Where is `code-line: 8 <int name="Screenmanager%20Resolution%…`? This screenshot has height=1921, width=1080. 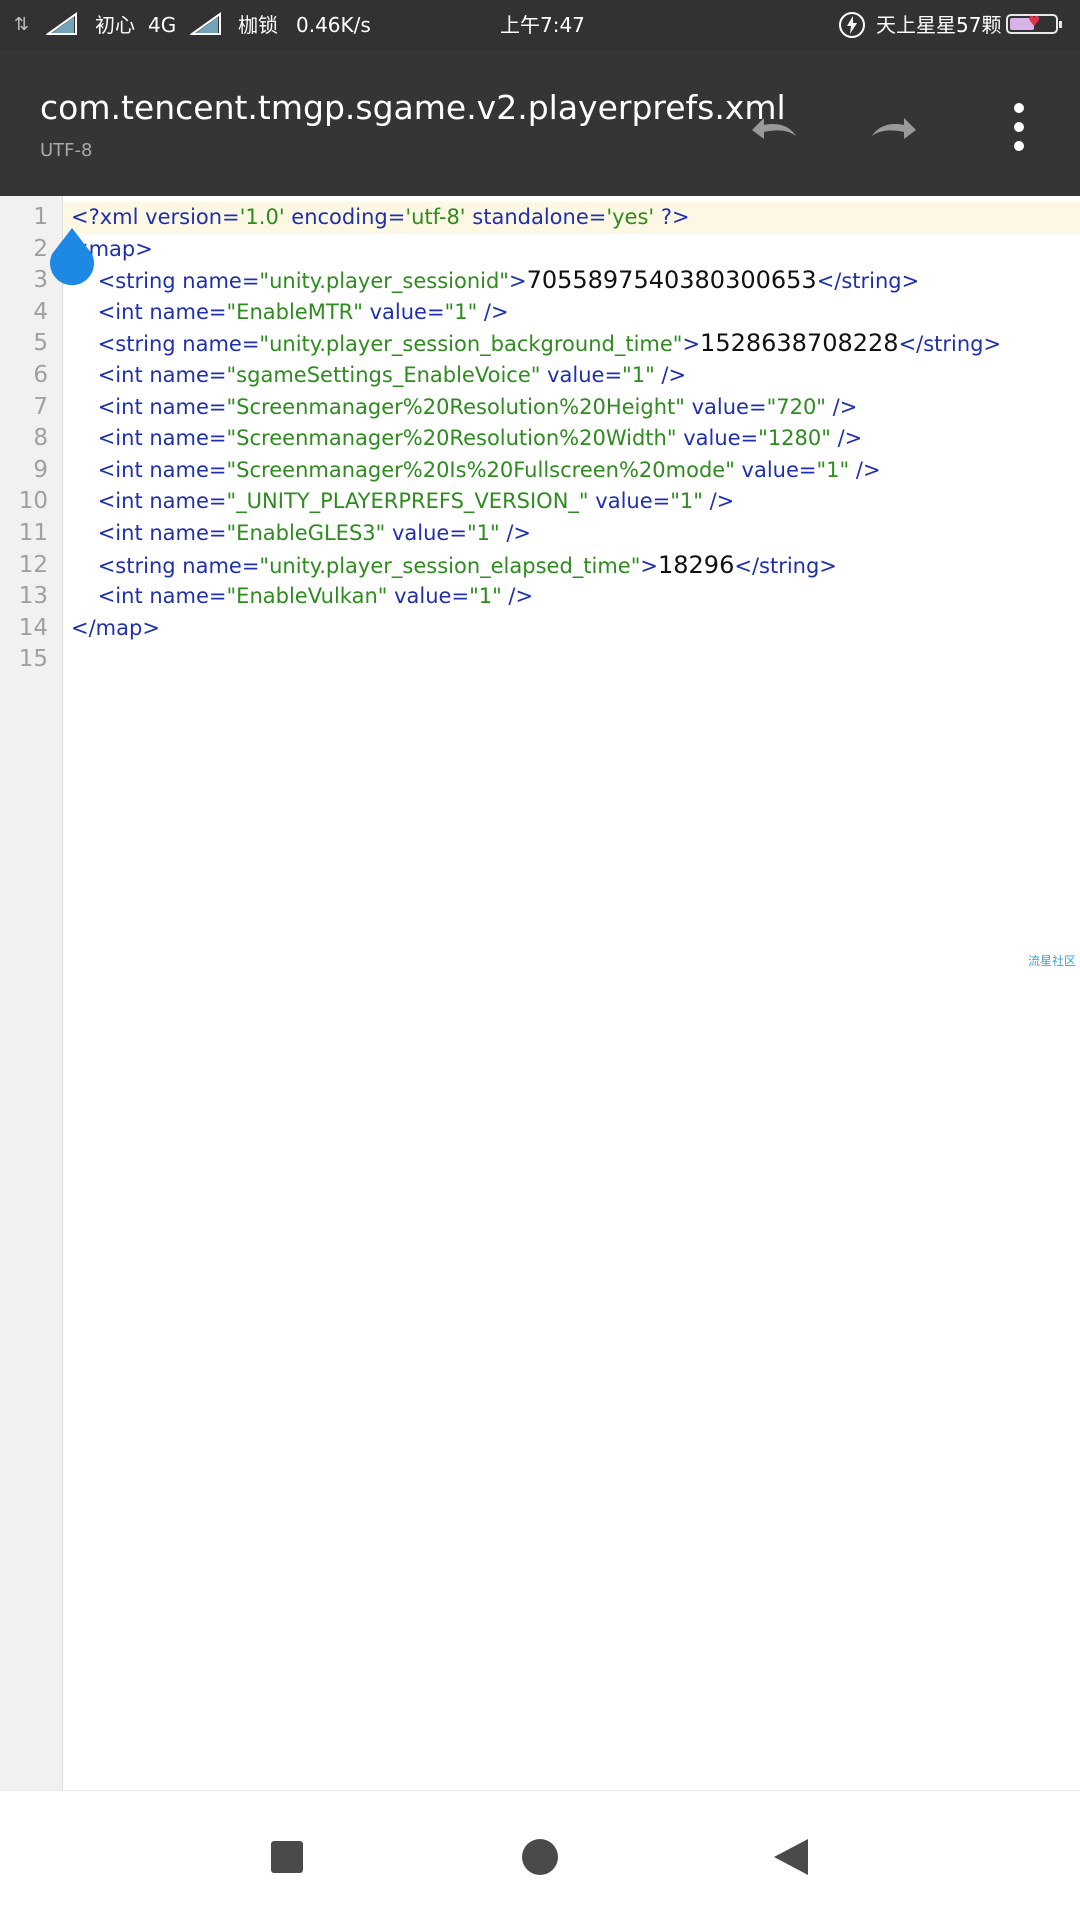 code-line: 8 <int name="Screenmanager%20Resolution%… is located at coordinates (540, 439).